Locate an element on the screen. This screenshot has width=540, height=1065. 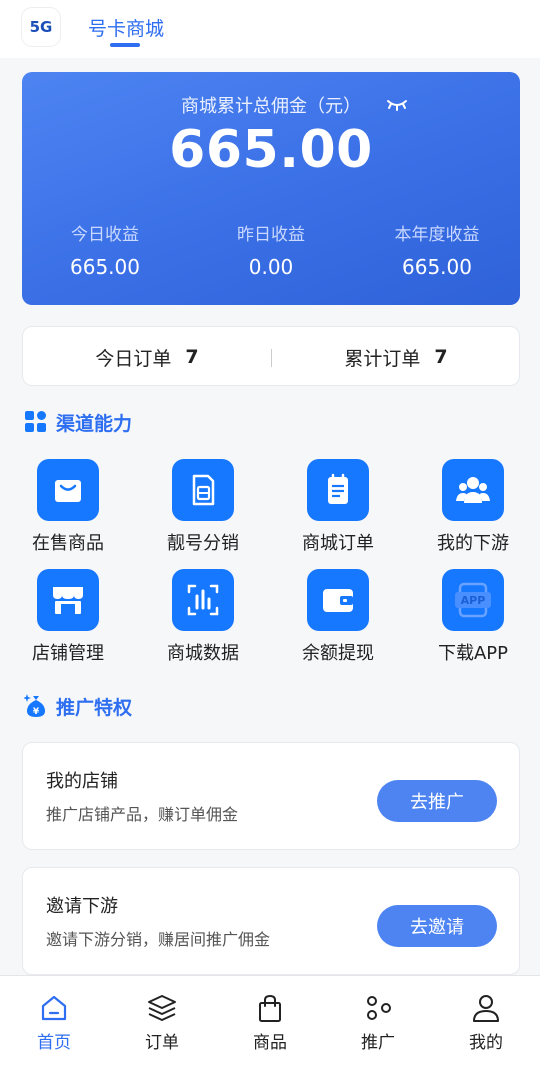
promo-invite-title: 邀请下游 is located at coordinates (82, 906).